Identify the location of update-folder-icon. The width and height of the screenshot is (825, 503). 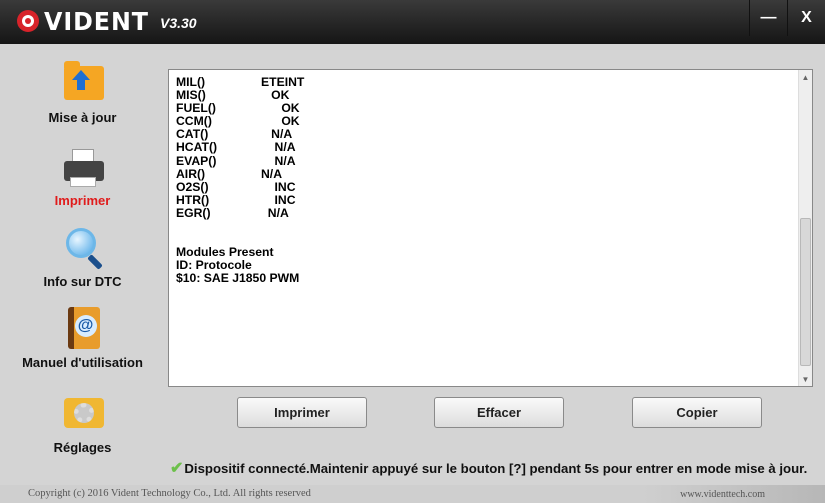
(83, 83).